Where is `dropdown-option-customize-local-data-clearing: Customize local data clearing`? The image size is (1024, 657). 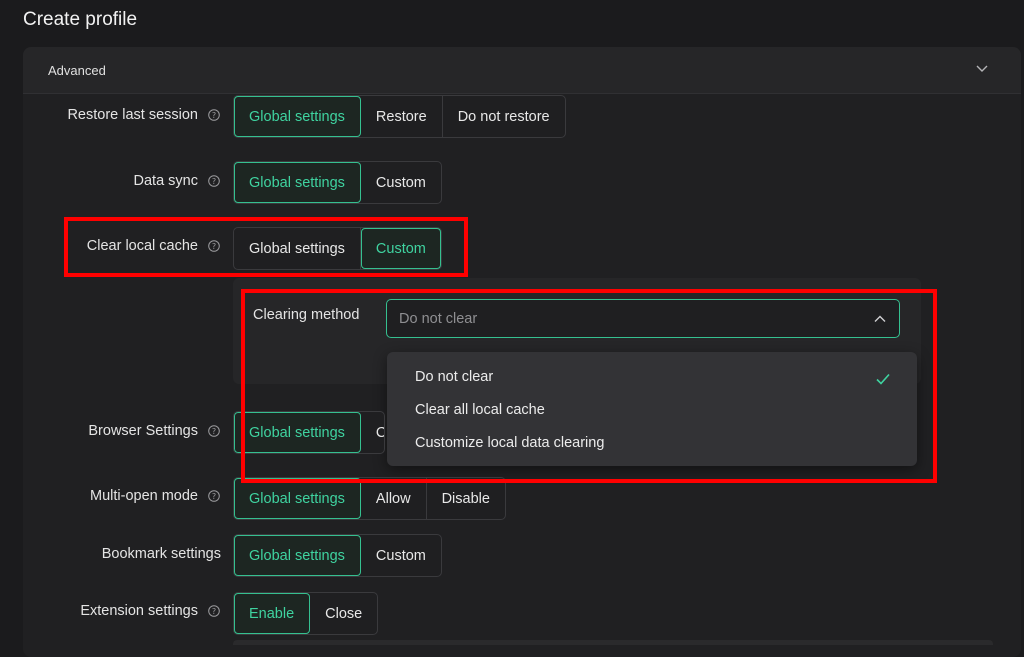
dropdown-option-customize-local-data-clearing: Customize local data clearing is located at coordinates (509, 443).